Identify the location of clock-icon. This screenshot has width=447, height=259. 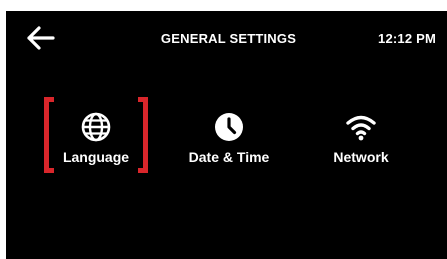
(229, 127).